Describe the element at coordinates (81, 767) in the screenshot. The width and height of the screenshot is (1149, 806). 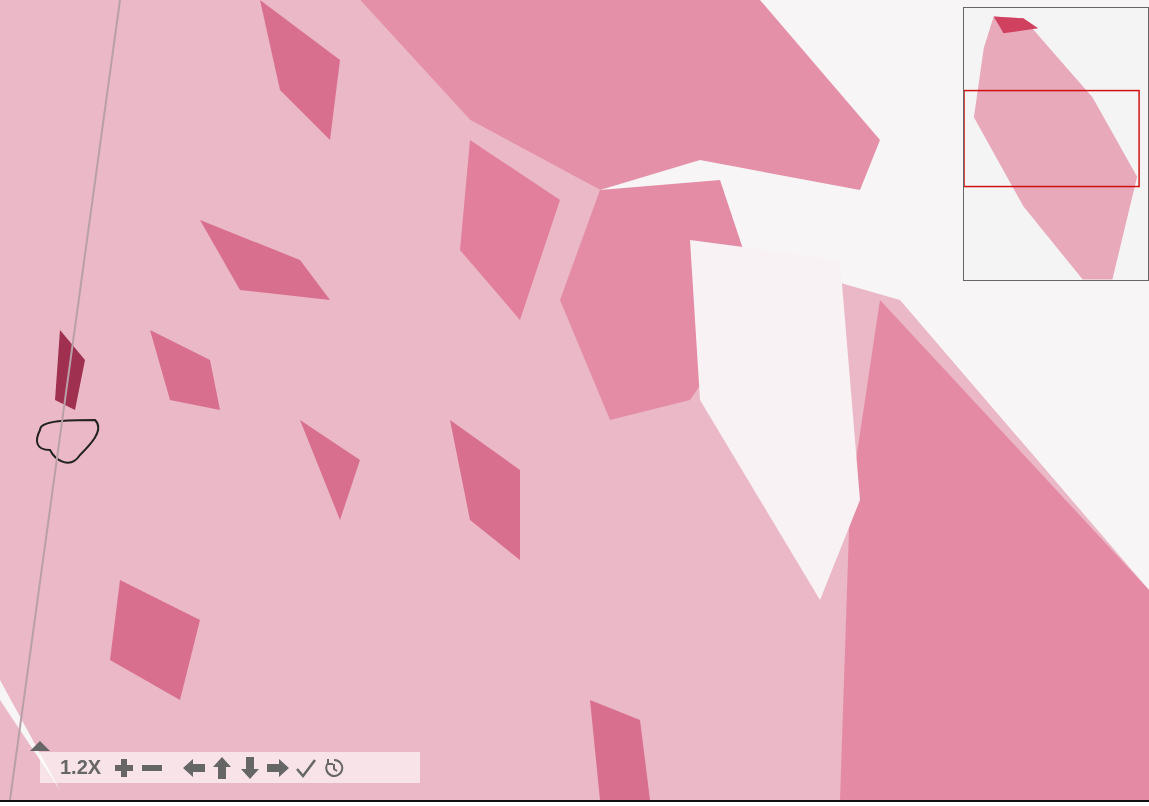
I see `zoom-level: 1.2X` at that location.